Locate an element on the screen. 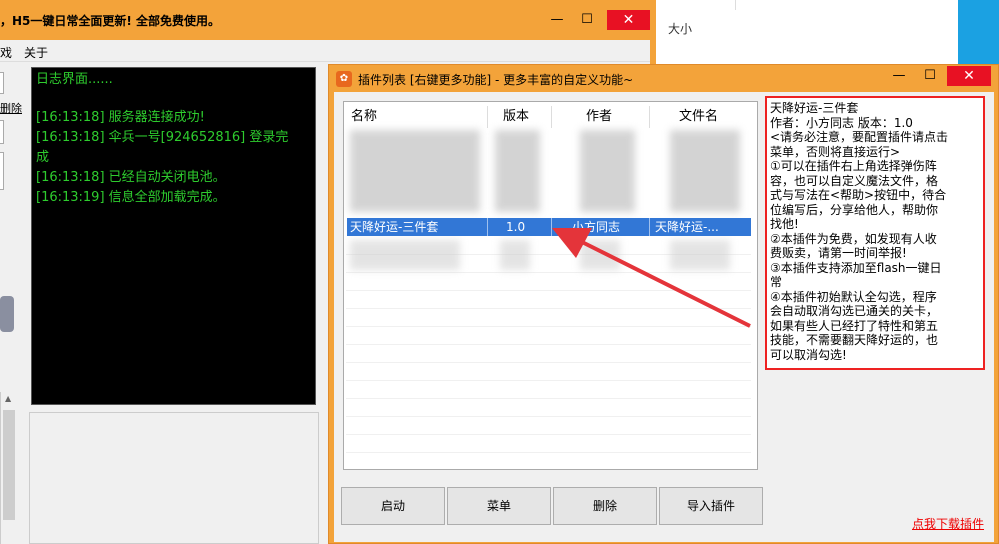 This screenshot has height=544, width=999. description-line: 式与写法在<帮助>按钮中，待合 is located at coordinates (858, 195).